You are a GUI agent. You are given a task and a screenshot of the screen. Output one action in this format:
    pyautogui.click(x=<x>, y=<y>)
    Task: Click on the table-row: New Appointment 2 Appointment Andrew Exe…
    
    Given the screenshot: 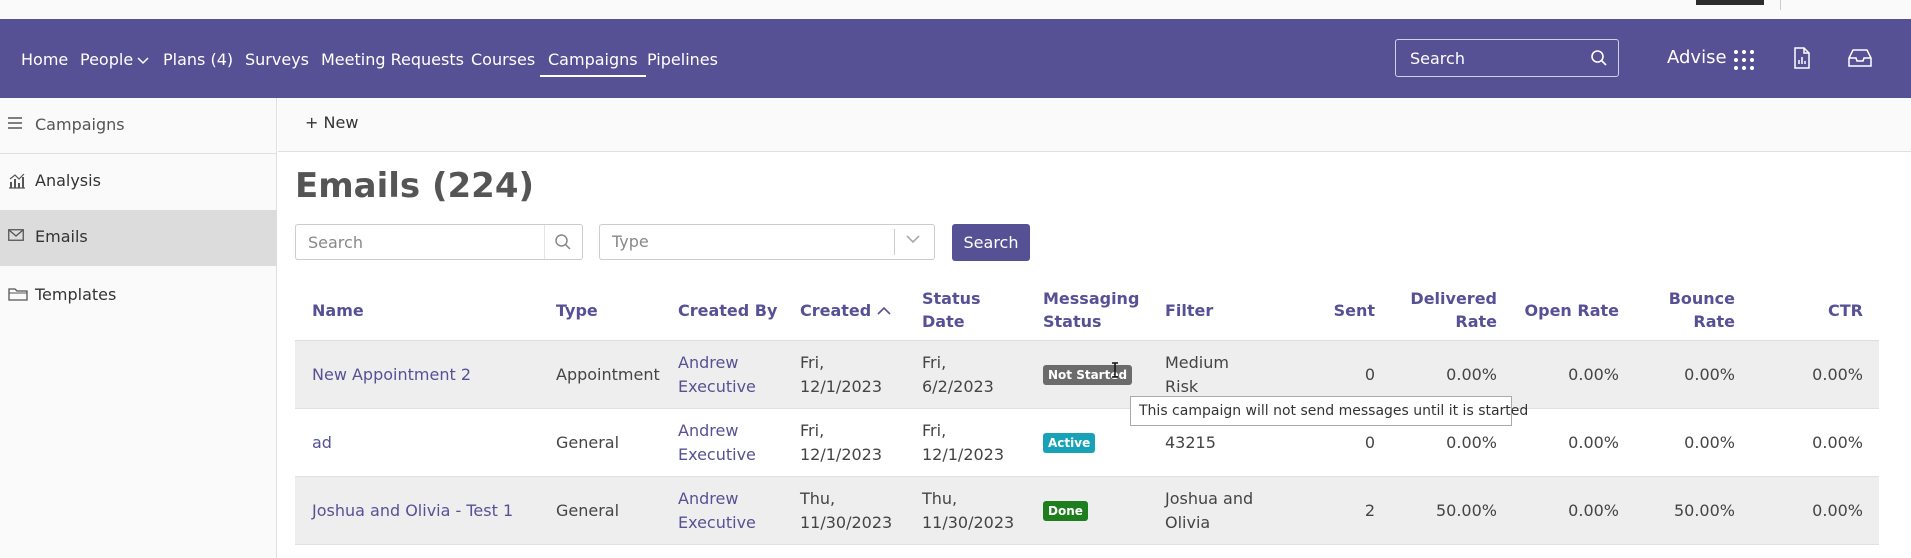 What is the action you would take?
    pyautogui.click(x=1087, y=375)
    